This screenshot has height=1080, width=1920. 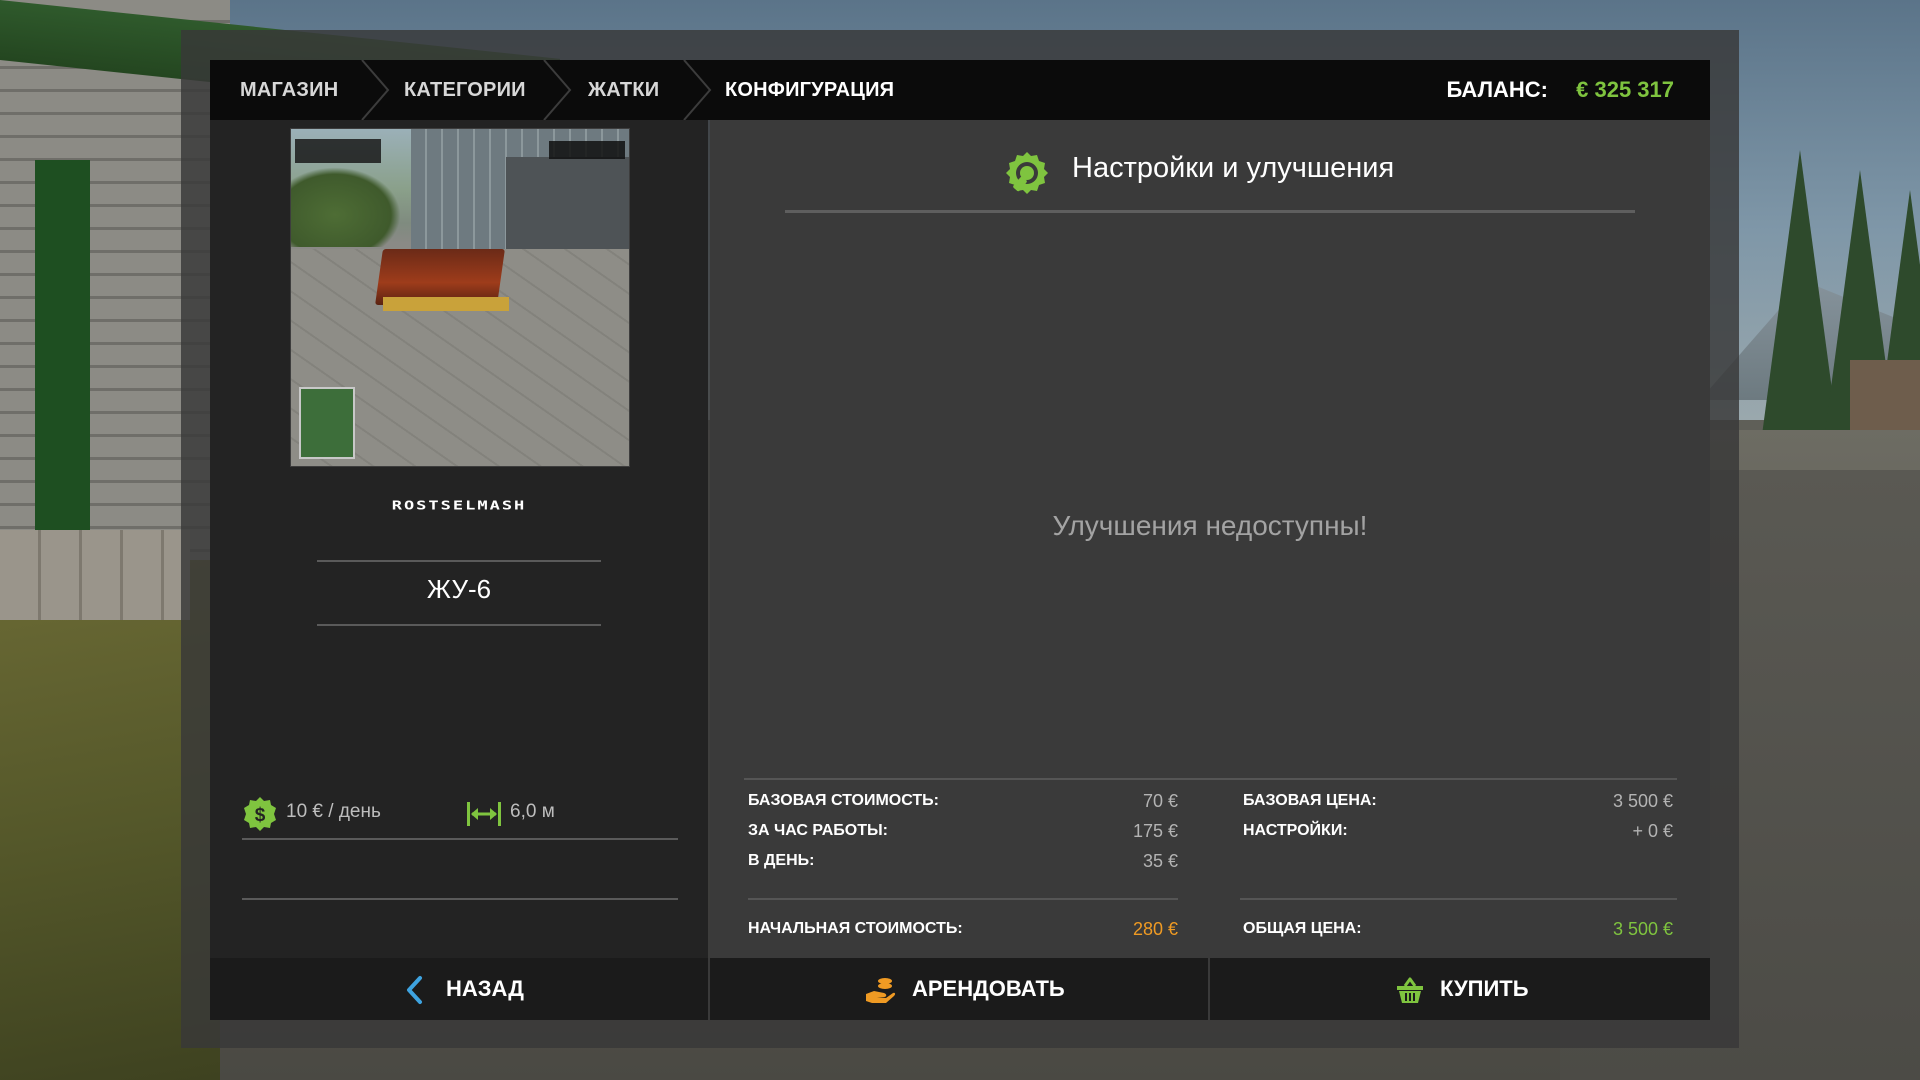 What do you see at coordinates (1652, 831) in the screenshot?
I see `price-value: + 0 €` at bounding box center [1652, 831].